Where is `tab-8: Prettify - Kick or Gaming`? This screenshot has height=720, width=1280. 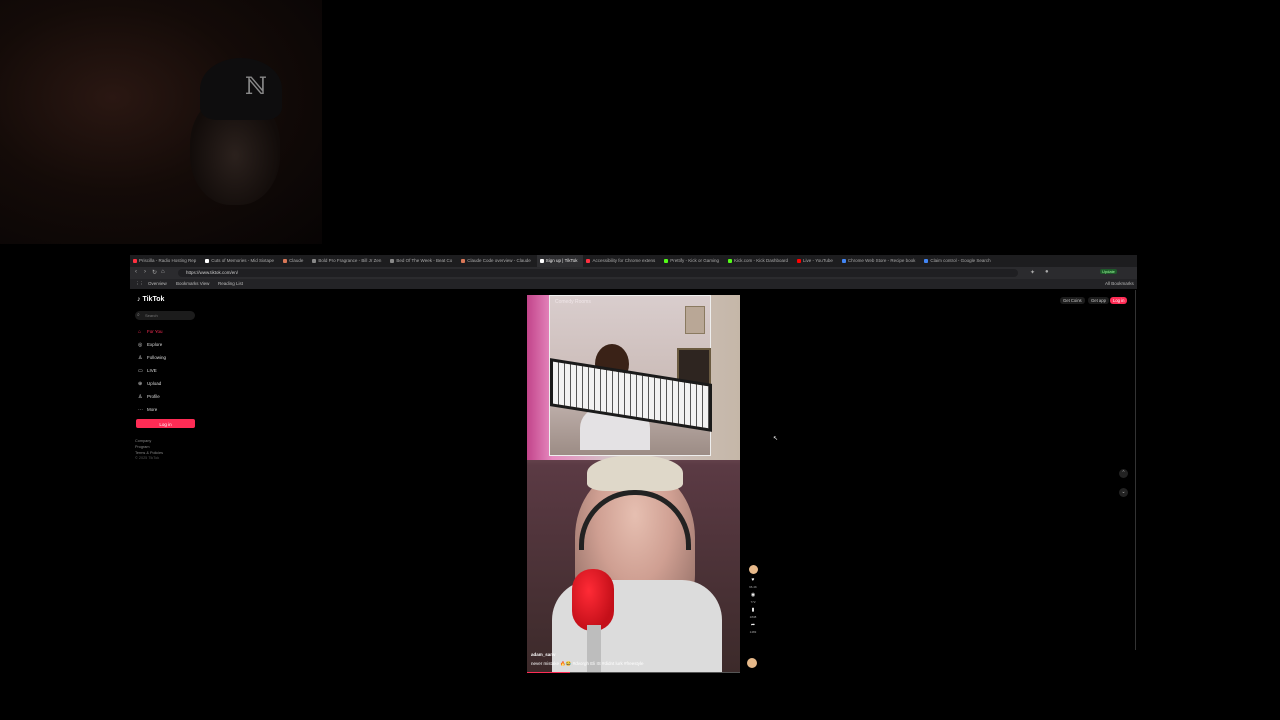
tab-8: Prettify - Kick or Gaming is located at coordinates (693, 261).